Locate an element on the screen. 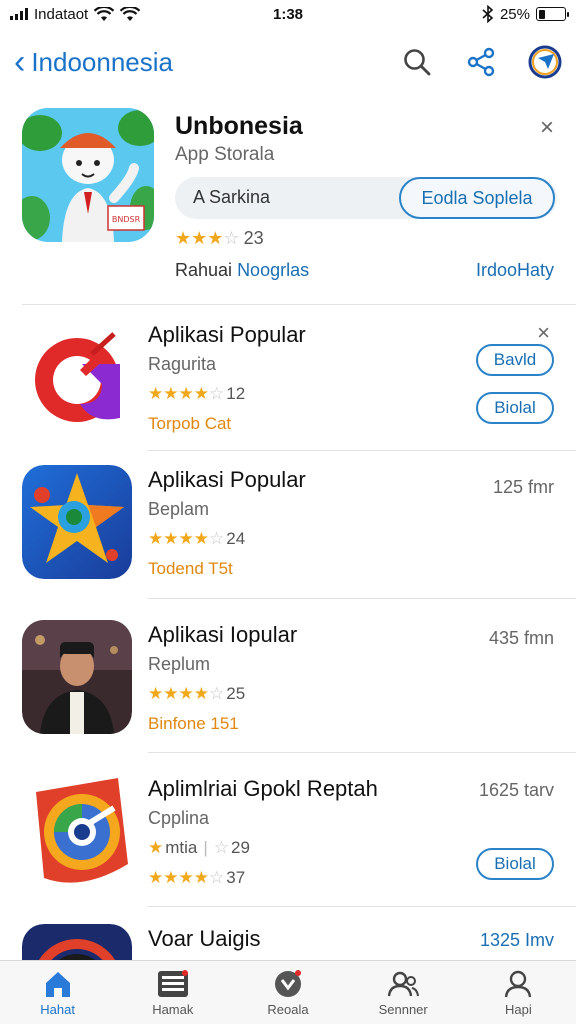  app-row: Voar Uaigis 1325 Imv is located at coordinates (288, 942).